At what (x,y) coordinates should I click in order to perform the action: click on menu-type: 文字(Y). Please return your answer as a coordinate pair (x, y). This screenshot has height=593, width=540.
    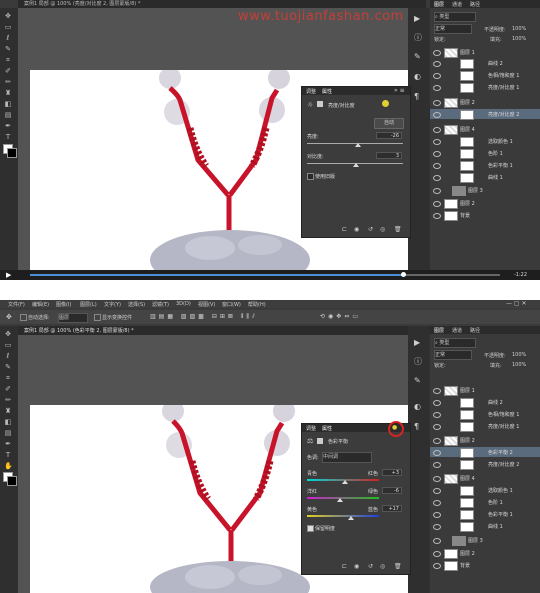
    Looking at the image, I should click on (112, 304).